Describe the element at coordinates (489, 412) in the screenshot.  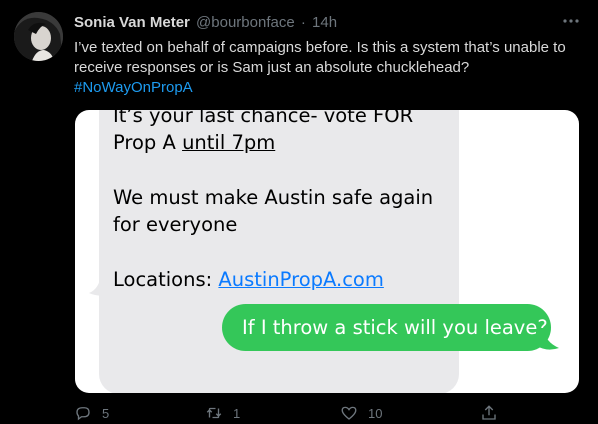
I see `share-icon` at that location.